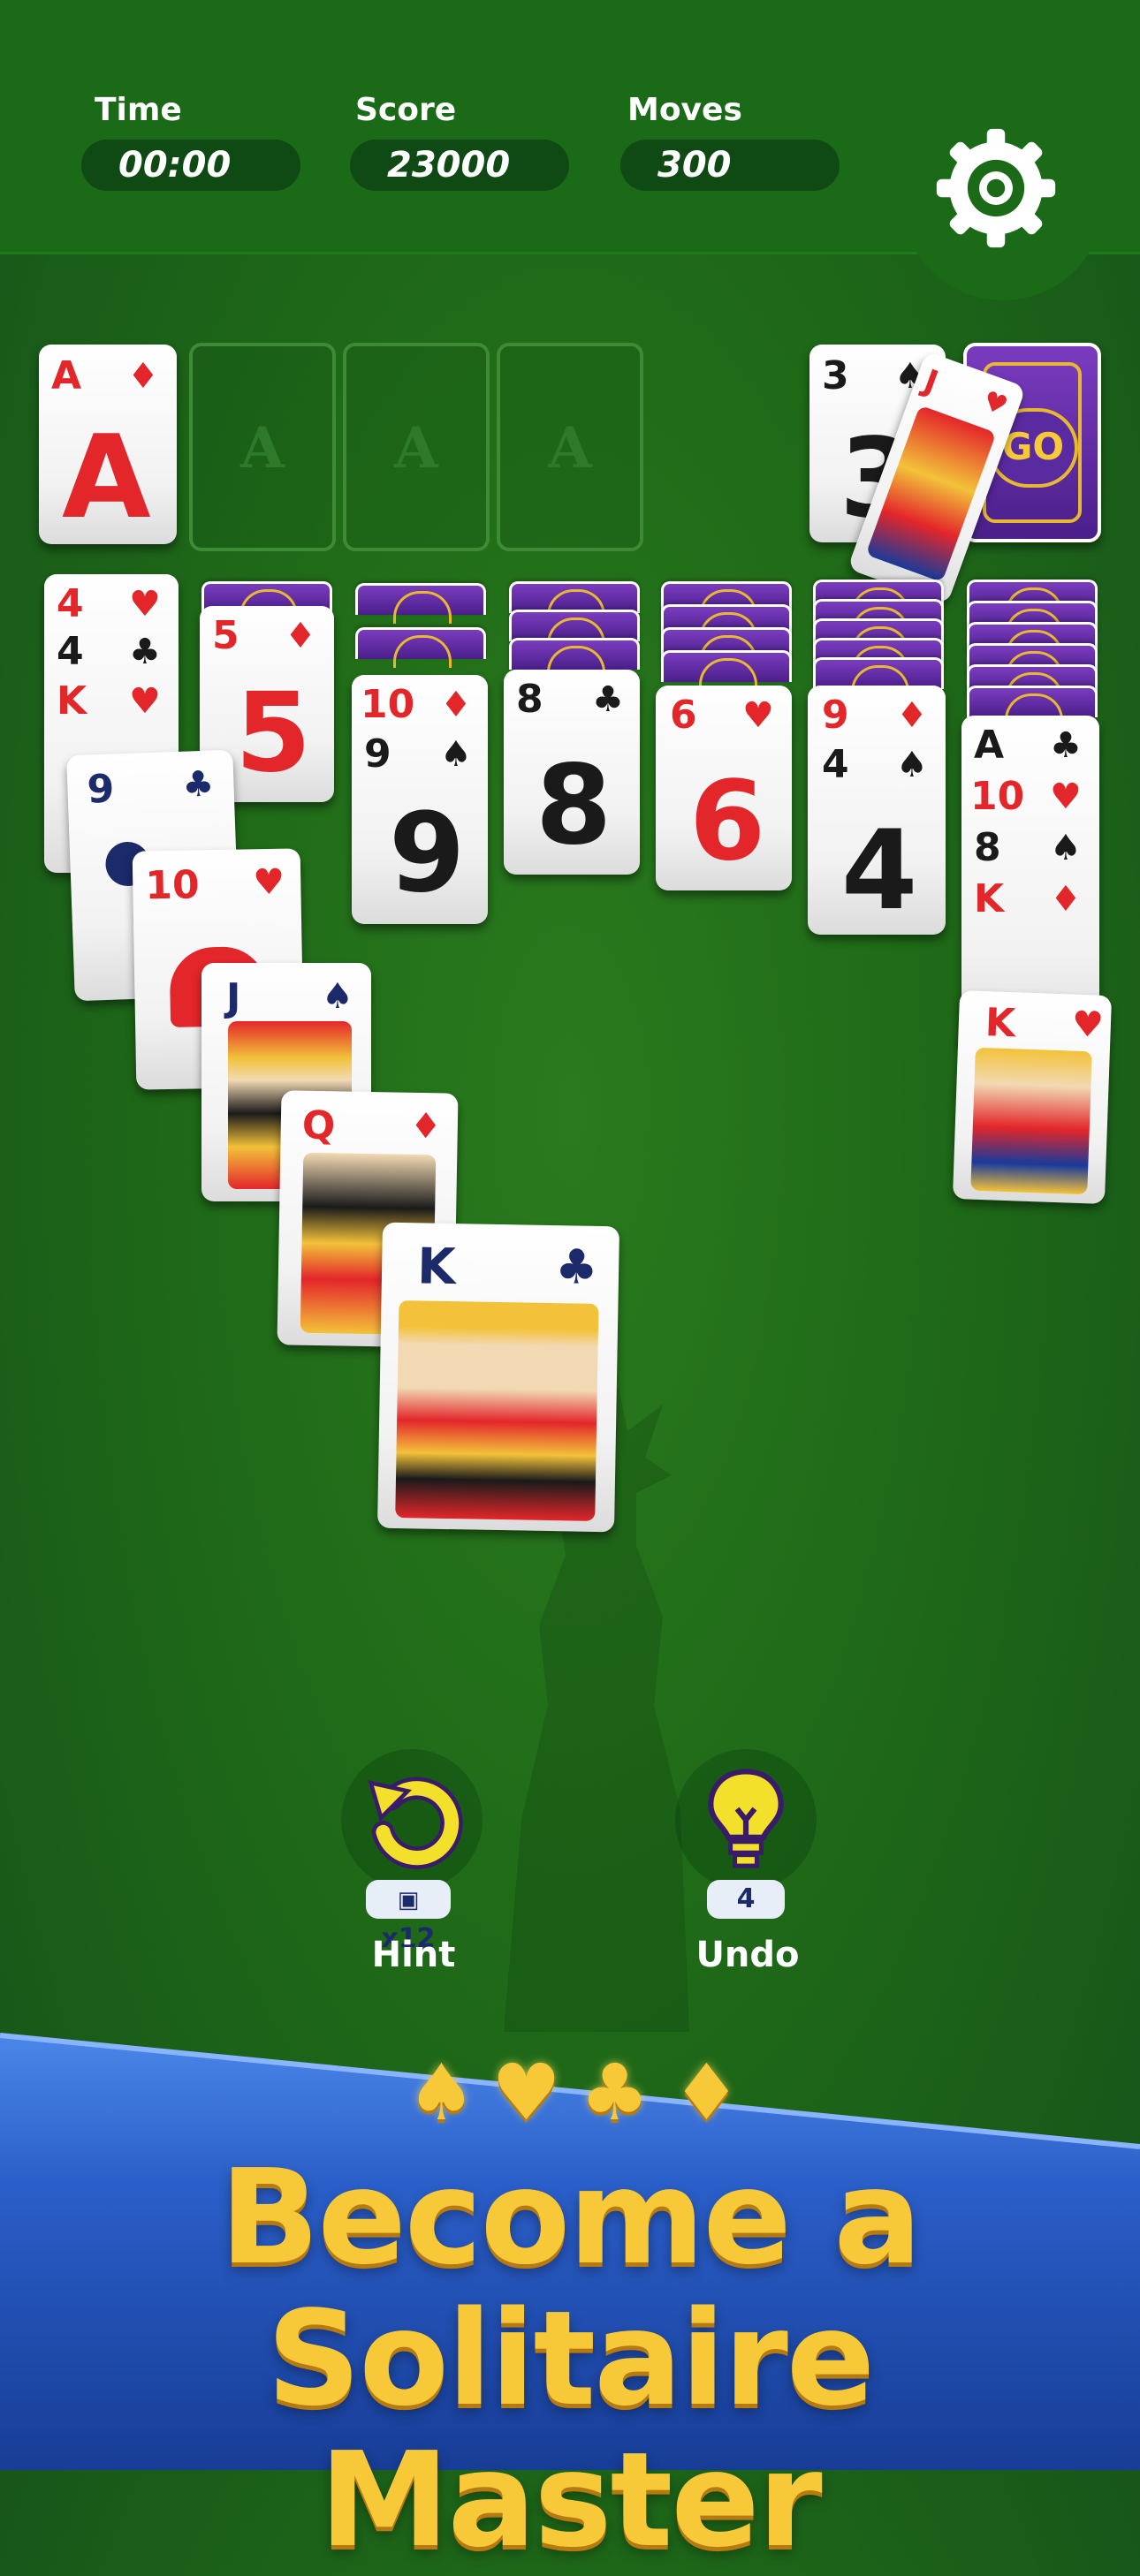 Image resolution: width=1140 pixels, height=2576 pixels. I want to click on tableau-col6-stack: 9 ♦ 4 ♠ 4, so click(877, 811).